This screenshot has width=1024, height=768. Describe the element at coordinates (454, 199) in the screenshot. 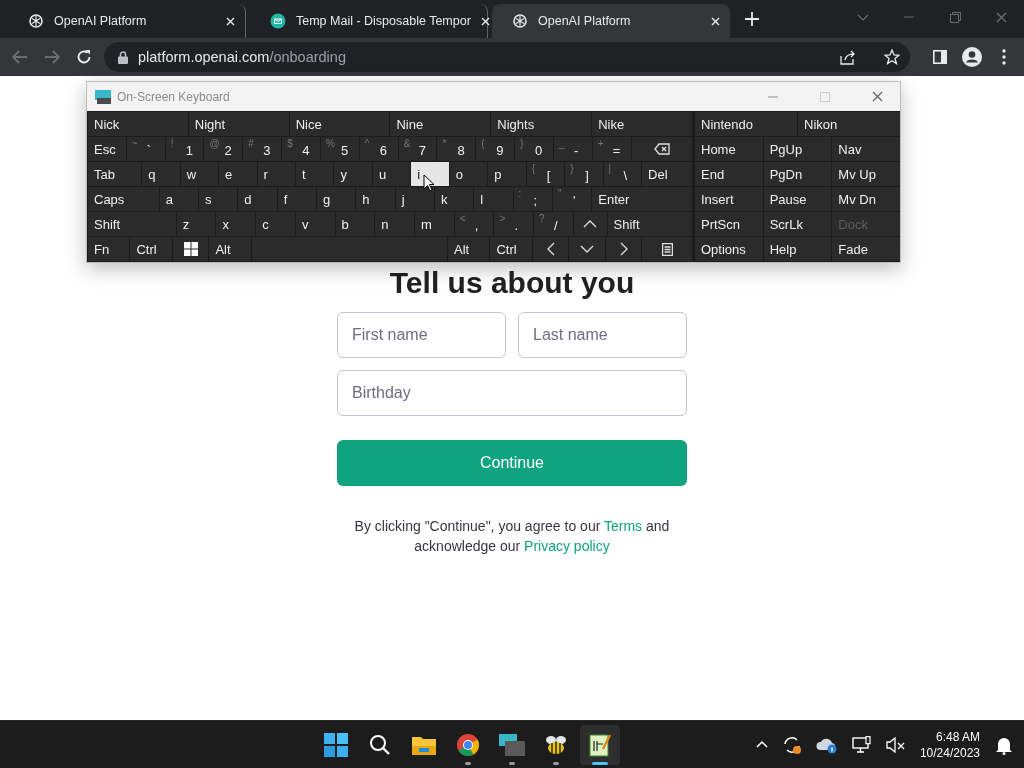

I see `keyboard-key: k` at that location.